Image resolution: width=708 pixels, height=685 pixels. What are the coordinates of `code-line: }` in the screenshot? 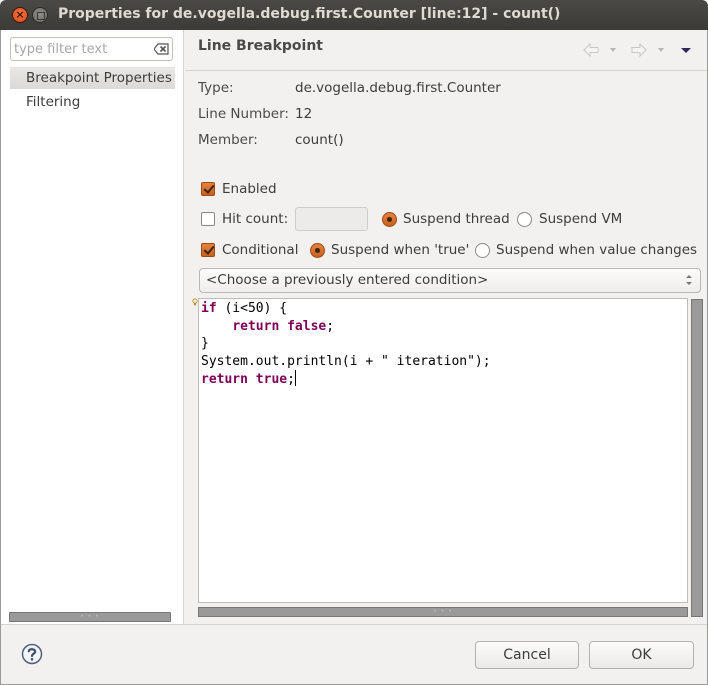 It's located at (346, 344).